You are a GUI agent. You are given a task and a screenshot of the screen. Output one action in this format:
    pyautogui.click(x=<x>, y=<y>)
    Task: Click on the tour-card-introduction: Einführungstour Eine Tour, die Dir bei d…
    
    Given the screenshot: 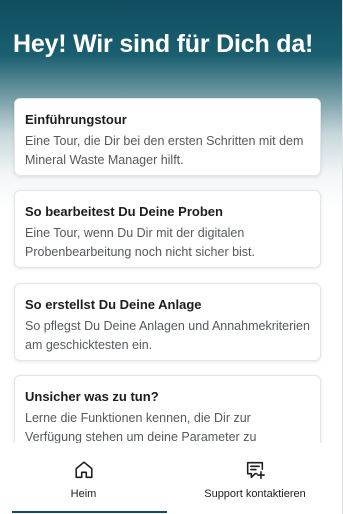 What is the action you would take?
    pyautogui.click(x=167, y=137)
    